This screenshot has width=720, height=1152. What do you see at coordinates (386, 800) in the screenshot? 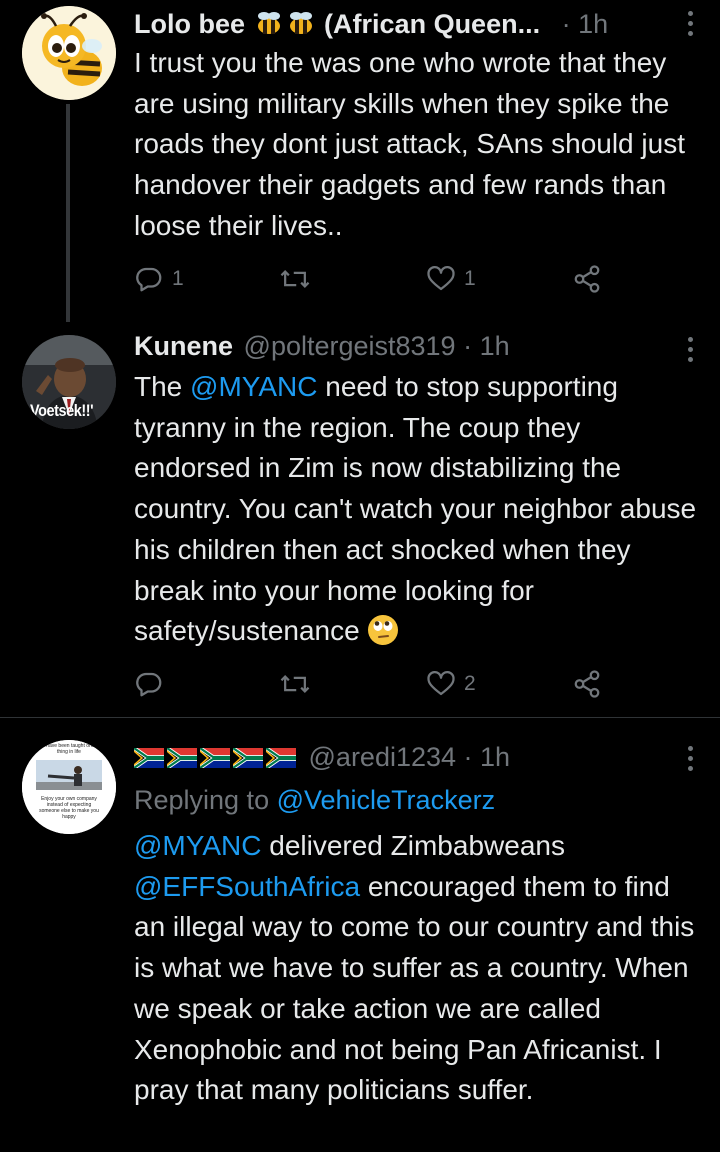
I see `replying-to-link: @VehicleTrackerz` at bounding box center [386, 800].